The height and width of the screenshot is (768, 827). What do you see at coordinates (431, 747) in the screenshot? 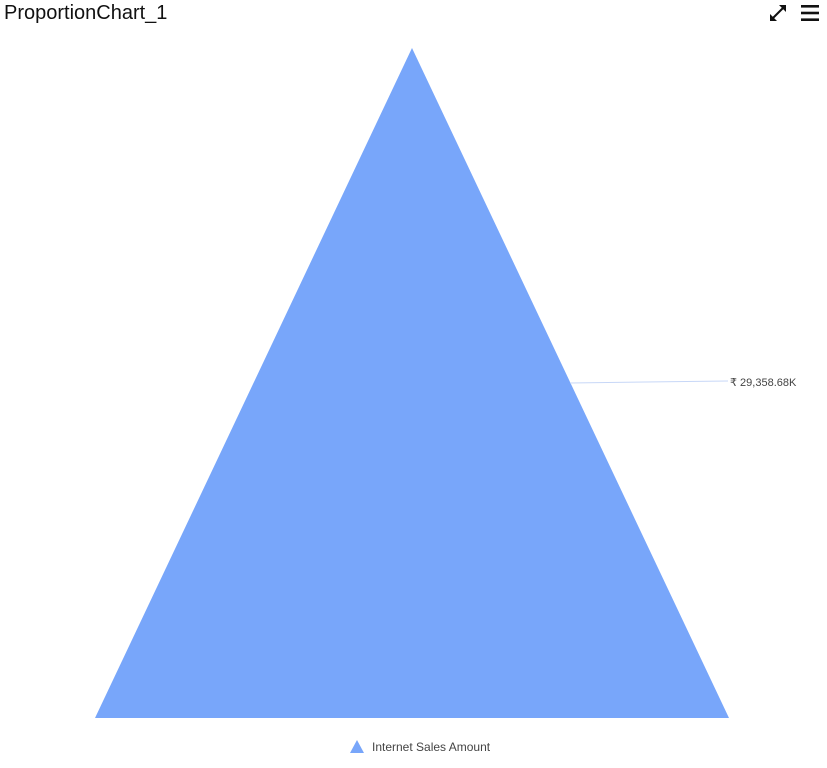
I see `legend-label: Internet Sales Amount` at bounding box center [431, 747].